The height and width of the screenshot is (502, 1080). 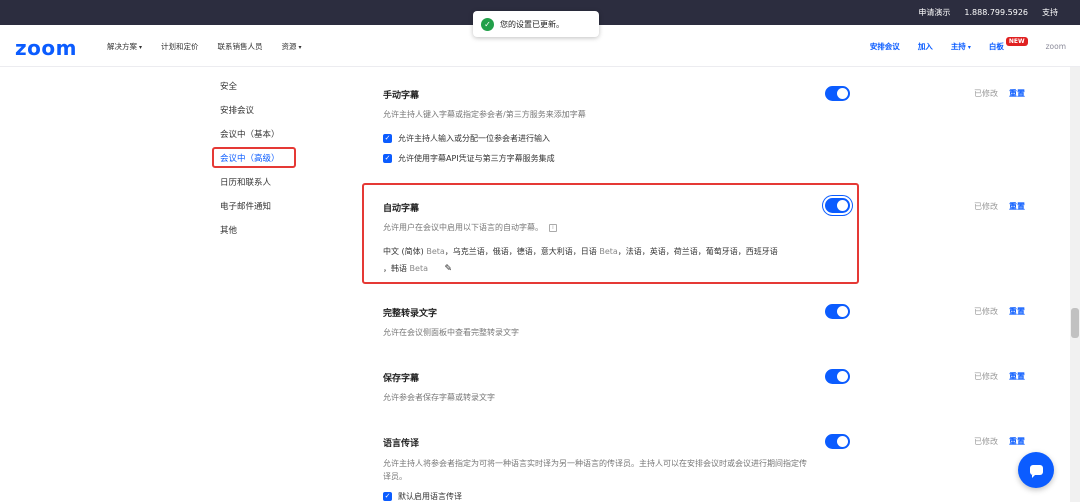 I want to click on toggle-full-transcript, so click(x=837, y=311).